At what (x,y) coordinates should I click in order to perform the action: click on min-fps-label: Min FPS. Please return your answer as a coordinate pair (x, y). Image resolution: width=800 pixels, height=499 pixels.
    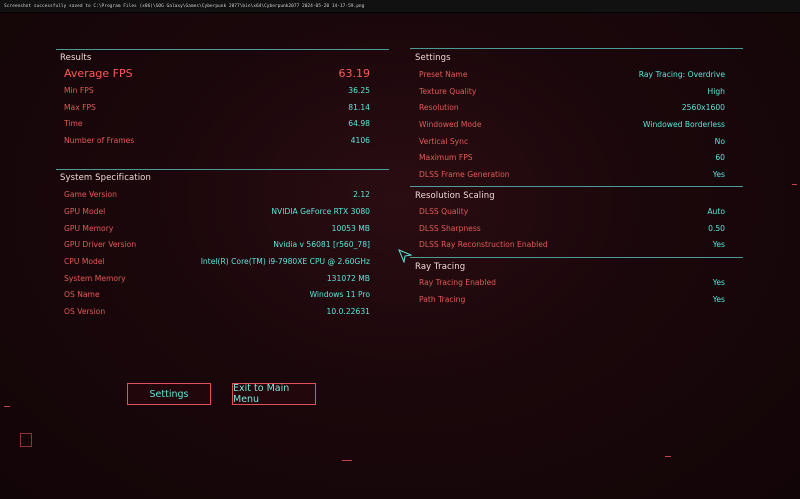
    Looking at the image, I should click on (79, 90).